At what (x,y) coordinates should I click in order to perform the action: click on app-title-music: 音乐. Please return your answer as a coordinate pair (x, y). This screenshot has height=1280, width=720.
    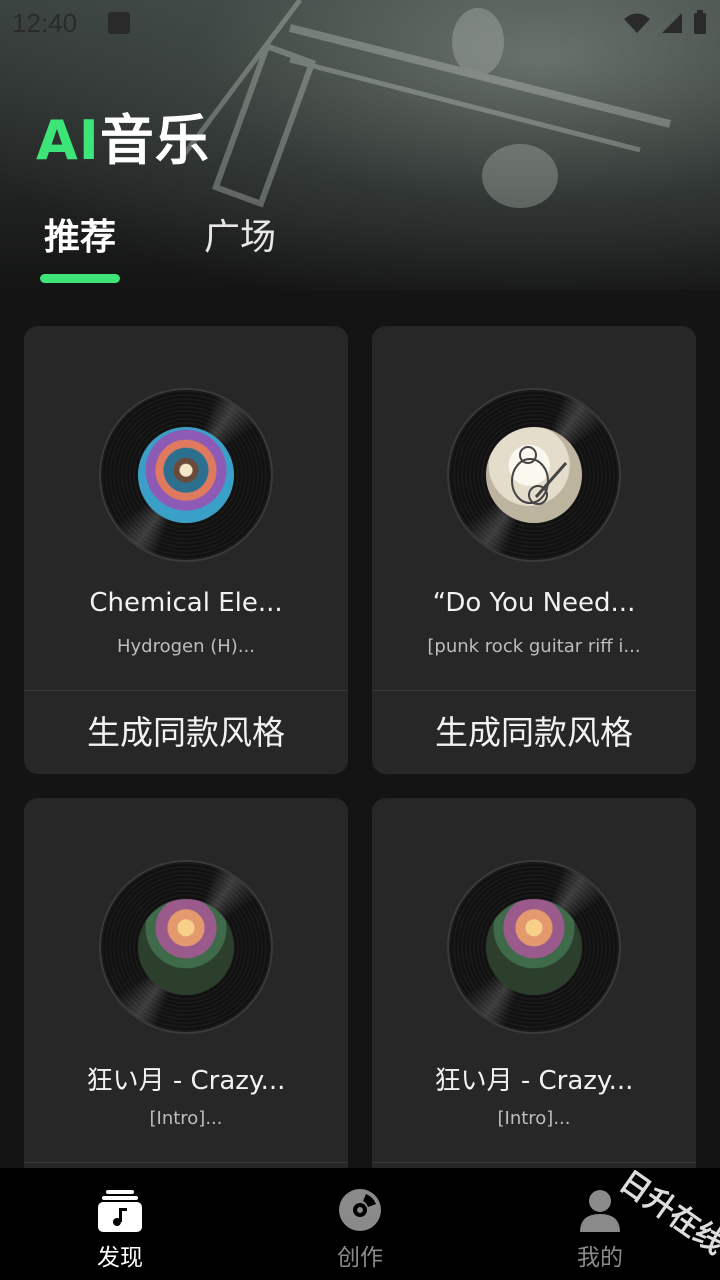
    Looking at the image, I should click on (154, 140).